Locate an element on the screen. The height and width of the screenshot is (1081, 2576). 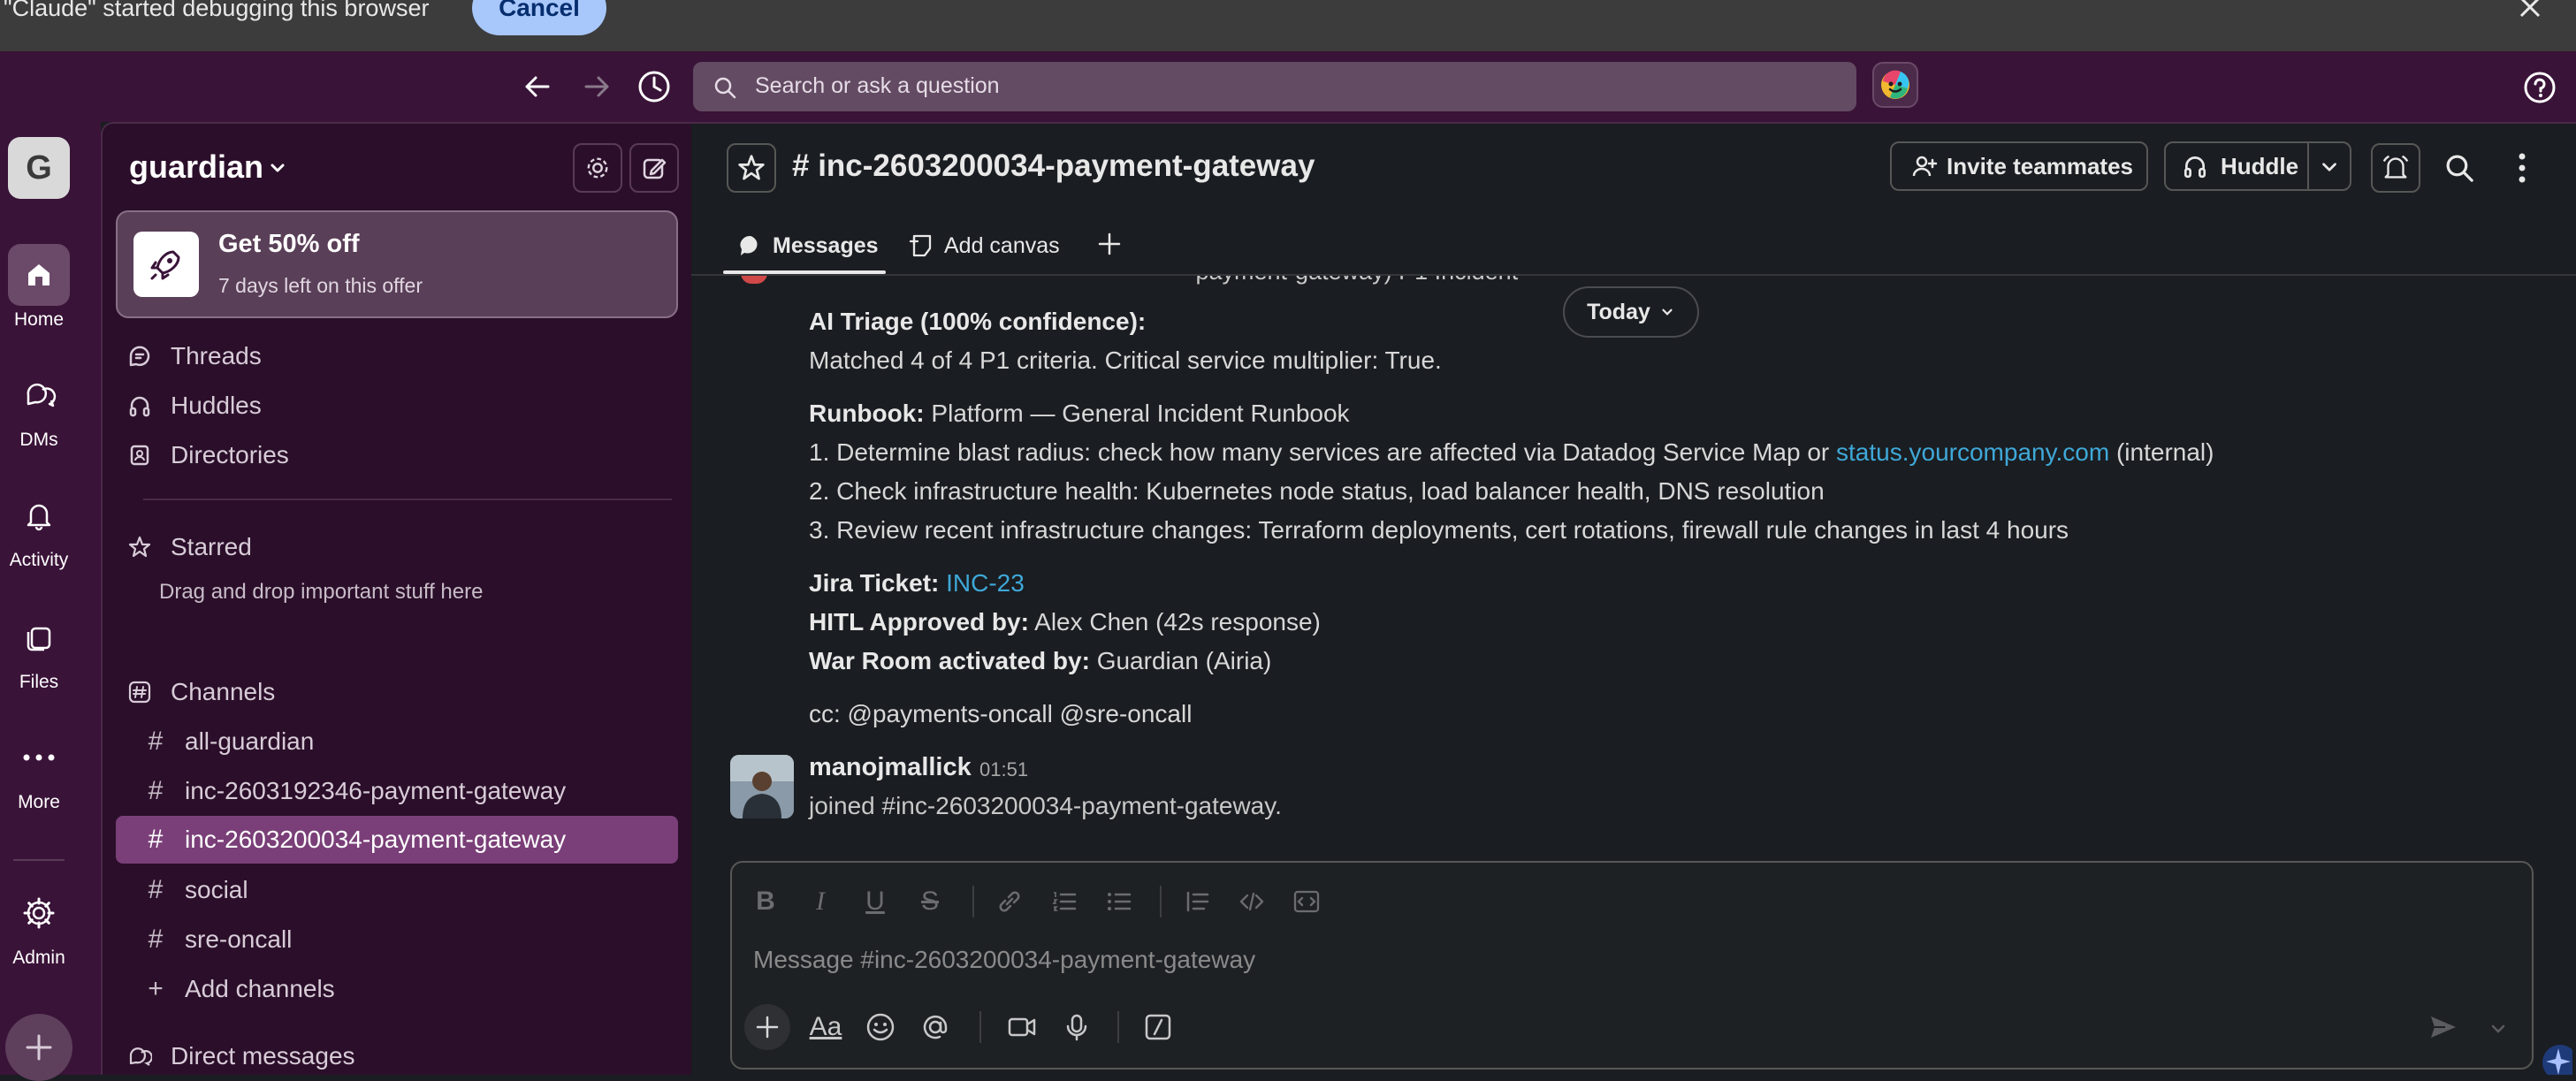
workspace-name: guardian is located at coordinates (196, 167).